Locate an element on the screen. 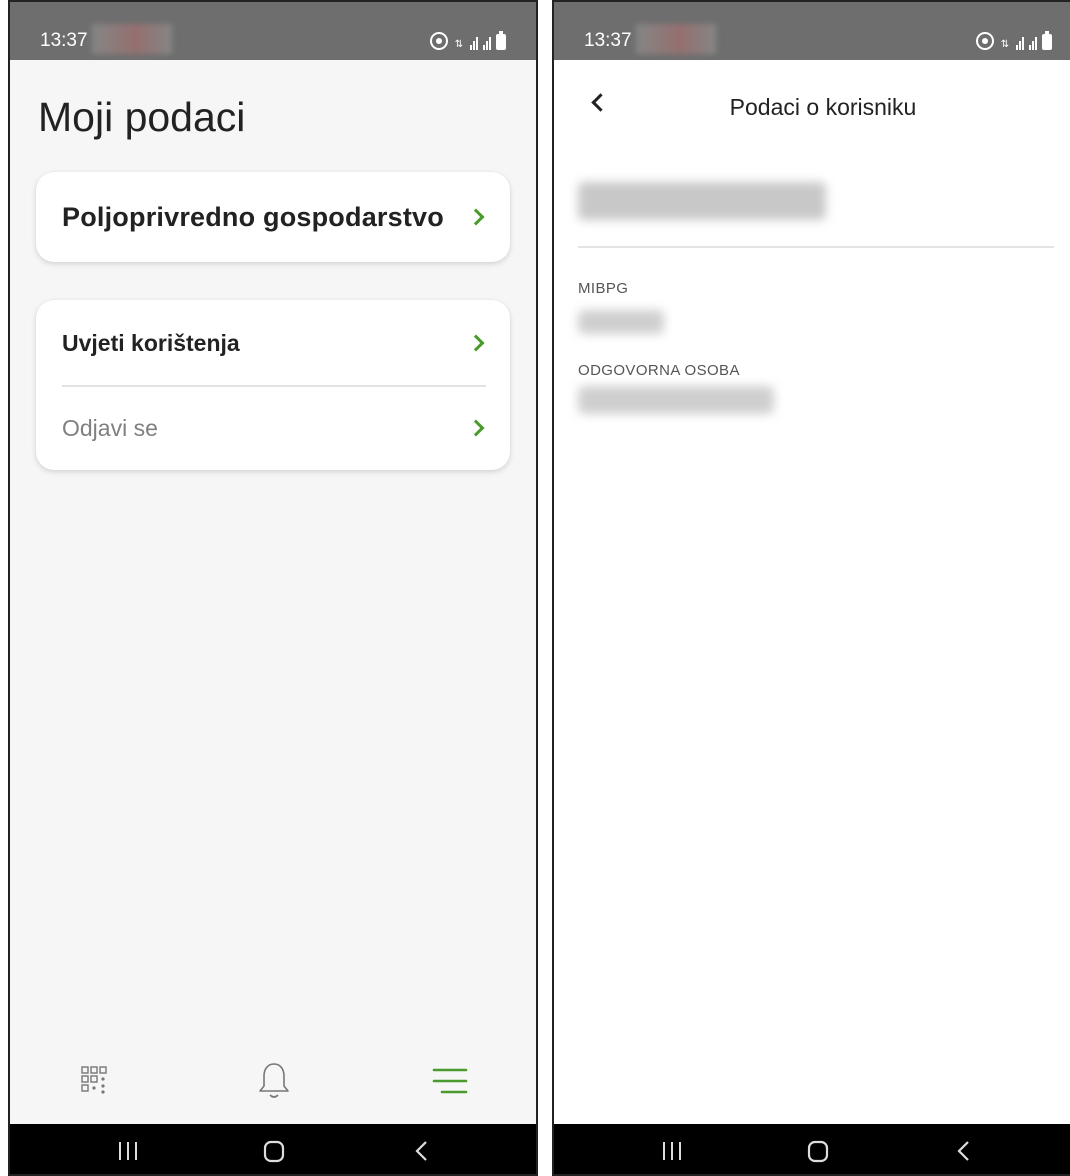  user-name-redacted is located at coordinates (702, 201).